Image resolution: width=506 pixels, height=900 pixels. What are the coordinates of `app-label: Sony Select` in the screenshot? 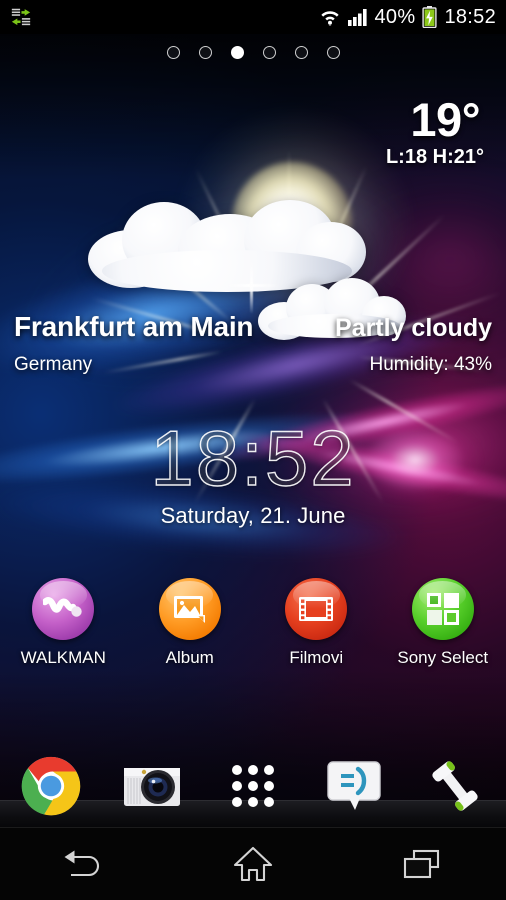 It's located at (443, 657).